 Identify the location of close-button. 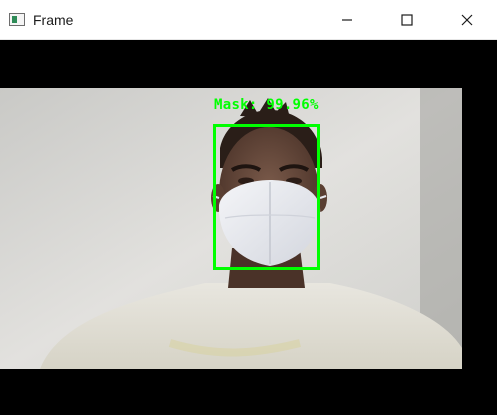
(467, 20).